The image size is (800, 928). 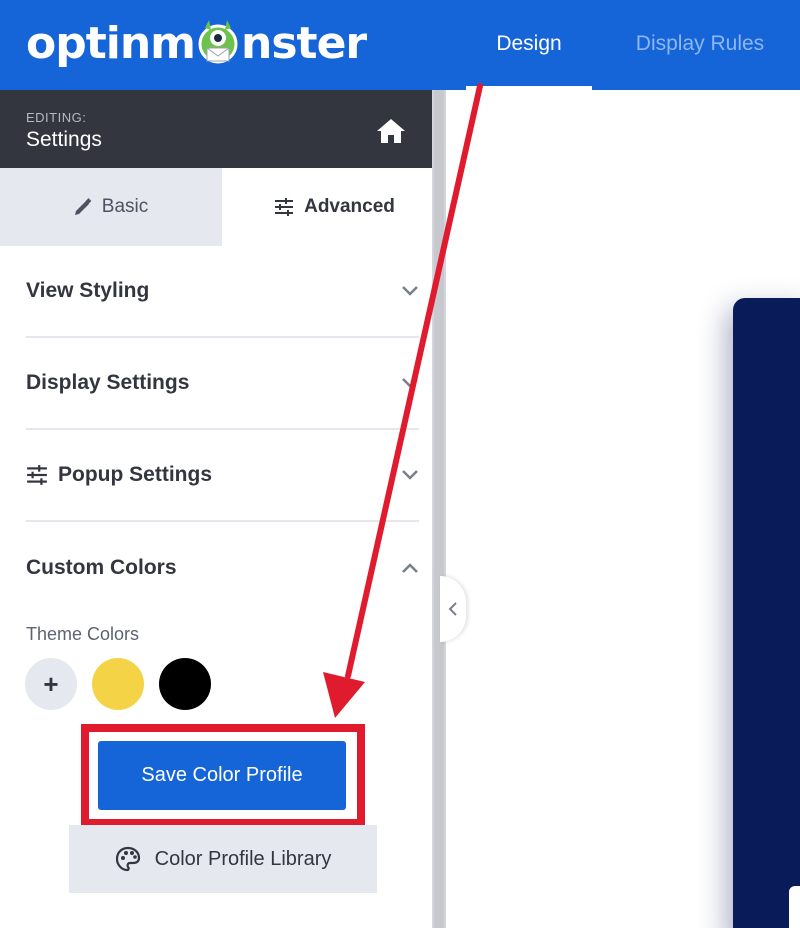 What do you see at coordinates (222, 292) in the screenshot?
I see `section-view-styling: View Styling` at bounding box center [222, 292].